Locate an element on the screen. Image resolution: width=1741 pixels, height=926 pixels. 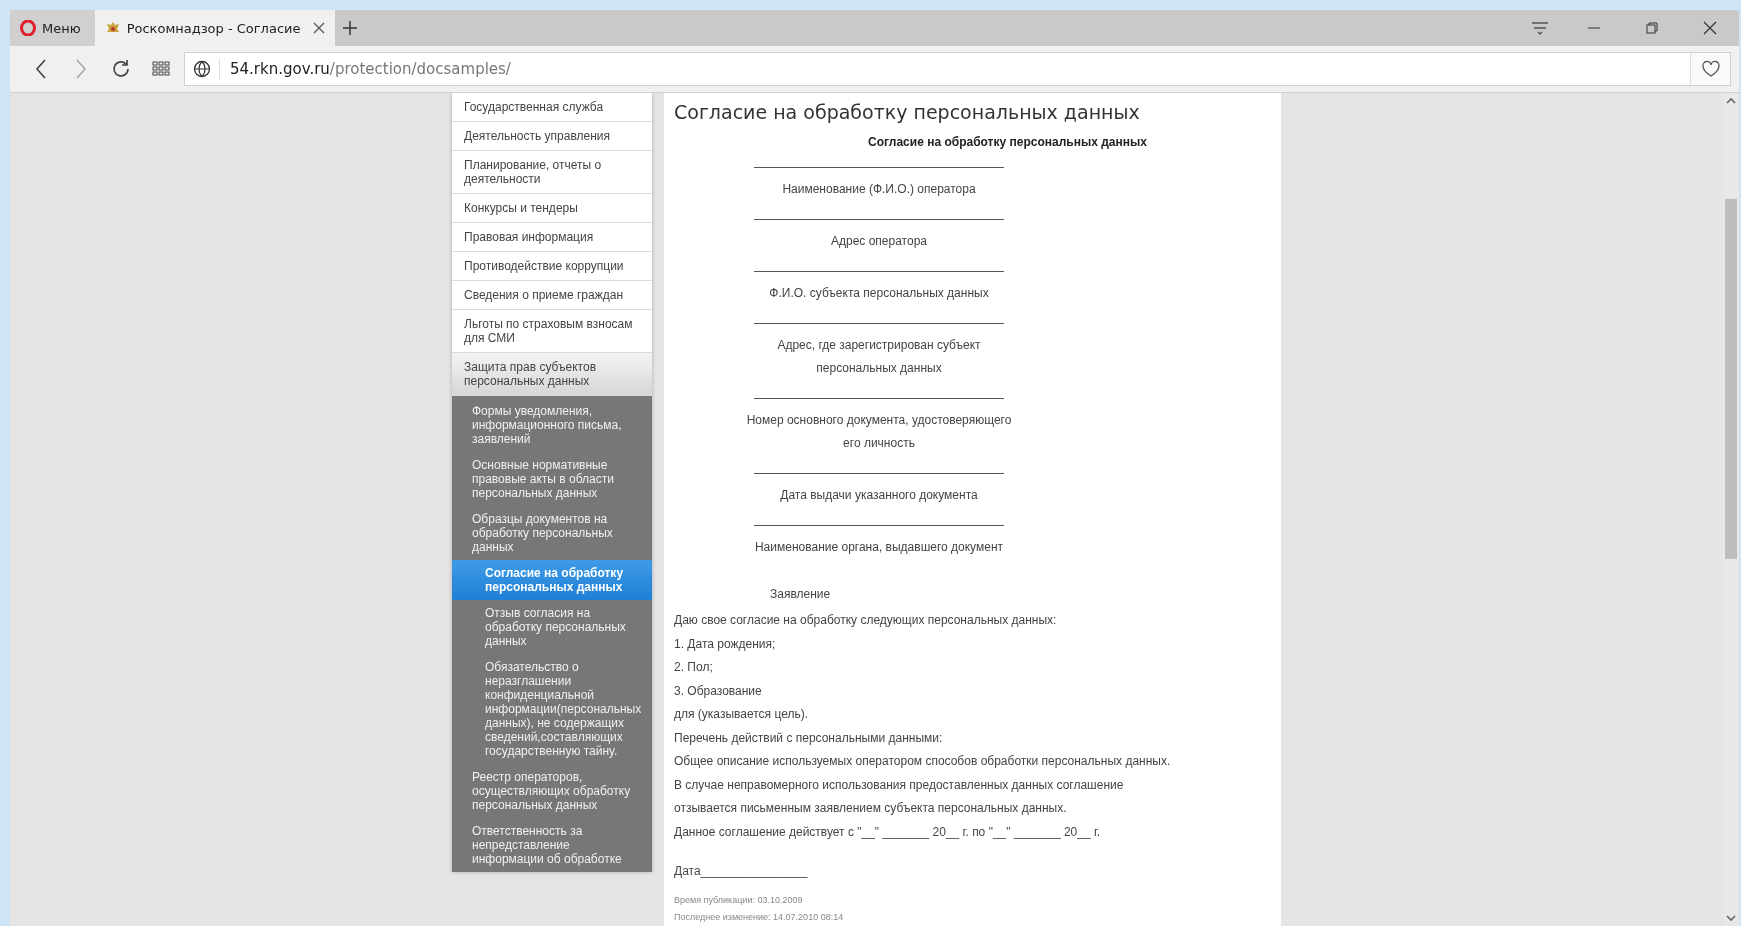
sidebar-item: Сведения о приеме граждан is located at coordinates (552, 295).